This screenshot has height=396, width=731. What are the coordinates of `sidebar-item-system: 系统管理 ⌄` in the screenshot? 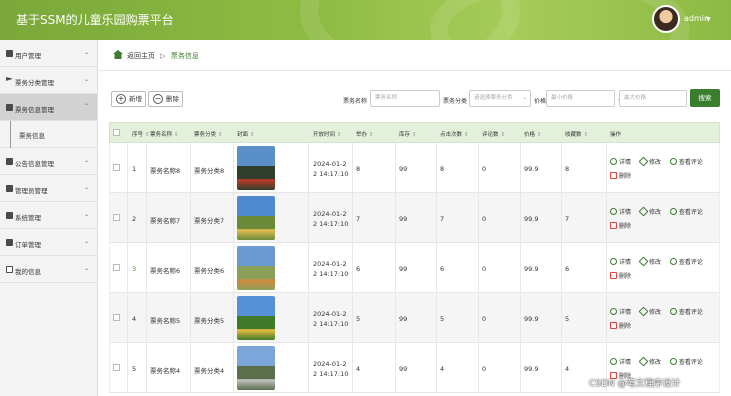 It's located at (48, 215).